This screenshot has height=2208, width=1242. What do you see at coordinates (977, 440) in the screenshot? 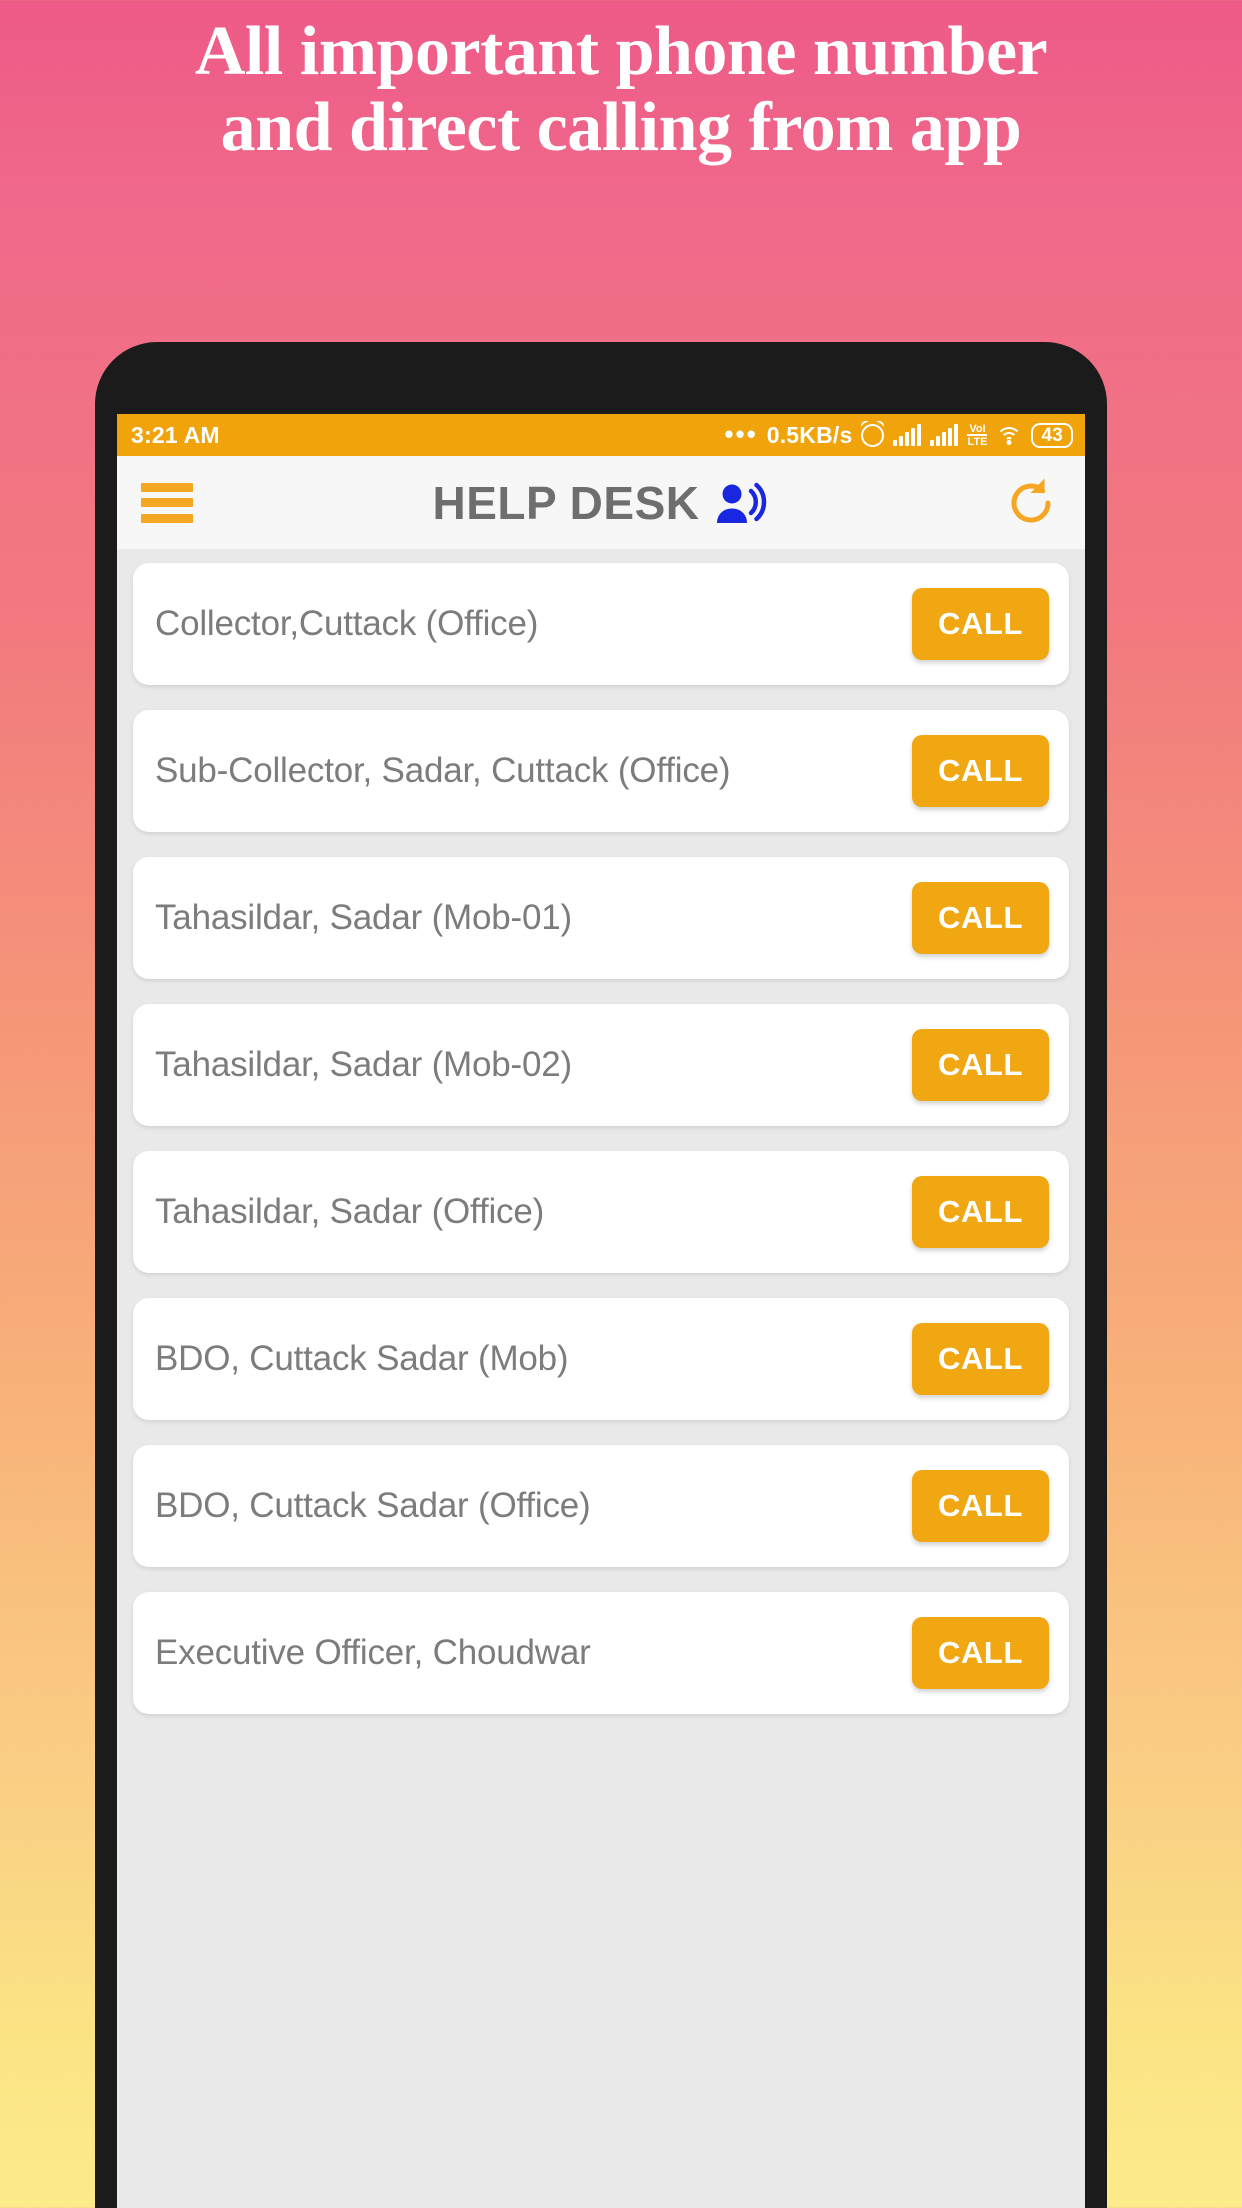
I see `volte-bottom-text: LTE` at bounding box center [977, 440].